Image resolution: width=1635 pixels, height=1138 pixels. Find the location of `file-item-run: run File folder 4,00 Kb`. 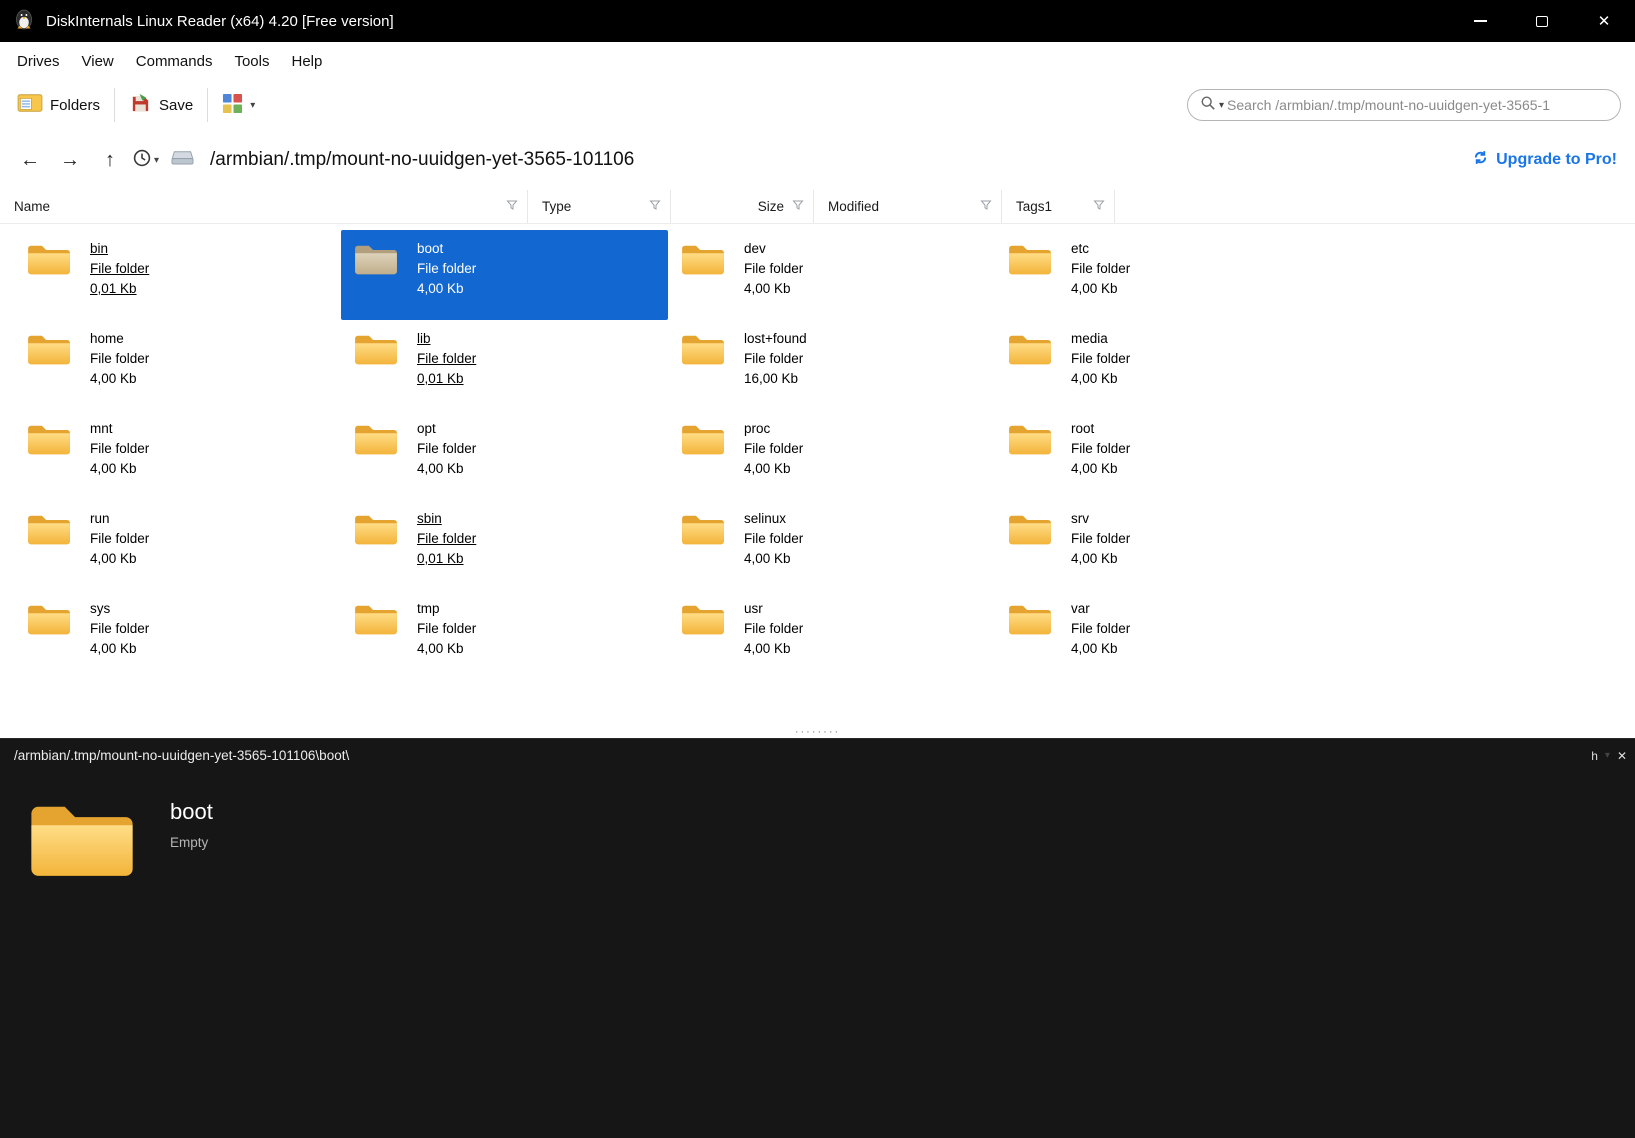

file-item-run: run File folder 4,00 Kb is located at coordinates (177, 545).